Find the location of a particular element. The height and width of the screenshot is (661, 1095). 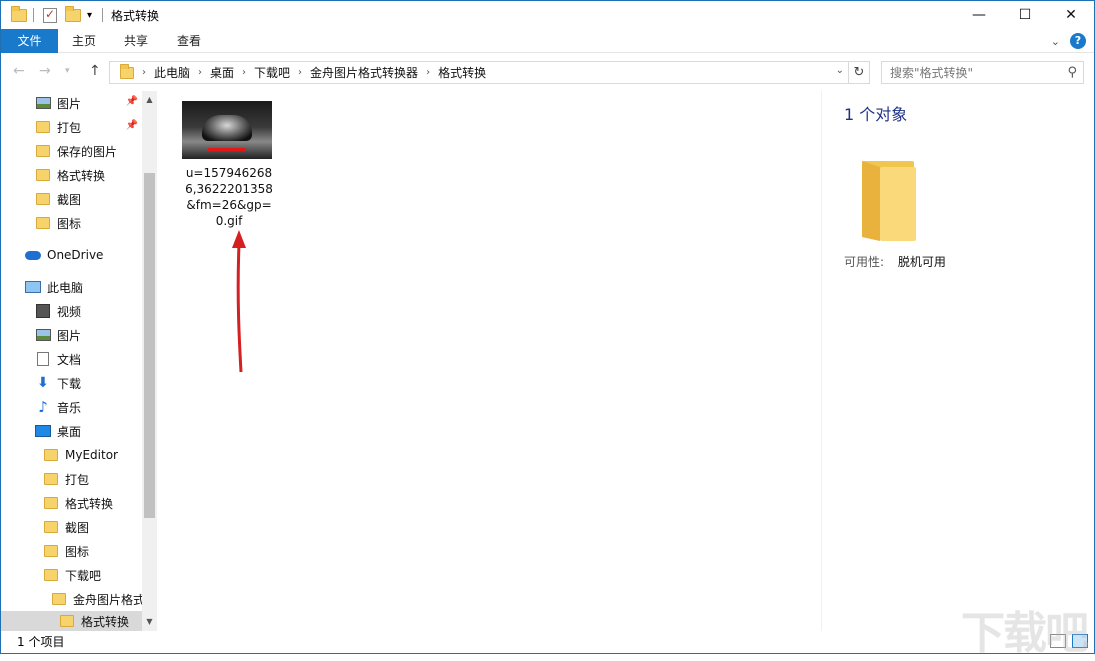

separator is located at coordinates (33, 15).